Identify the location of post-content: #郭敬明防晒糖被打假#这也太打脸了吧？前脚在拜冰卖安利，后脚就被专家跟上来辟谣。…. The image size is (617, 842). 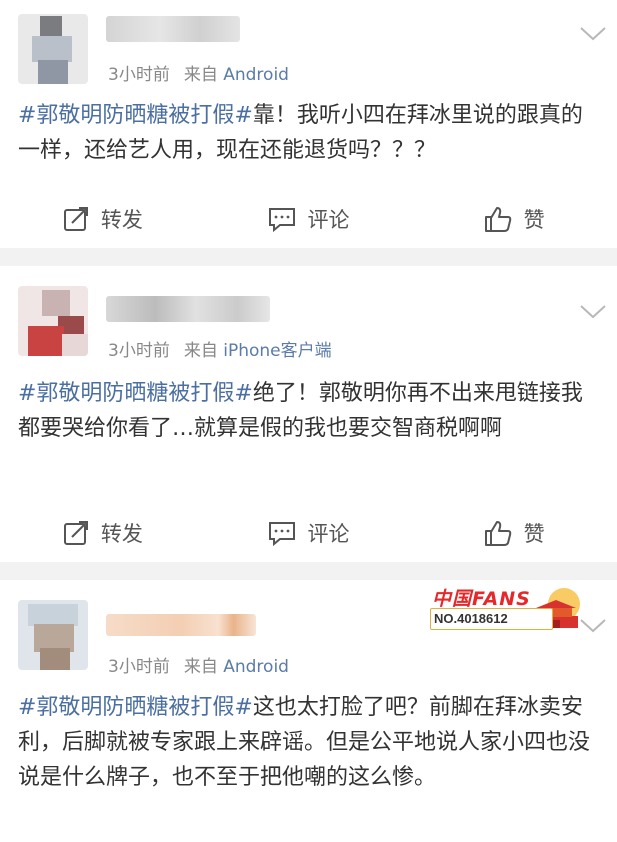
(309, 742).